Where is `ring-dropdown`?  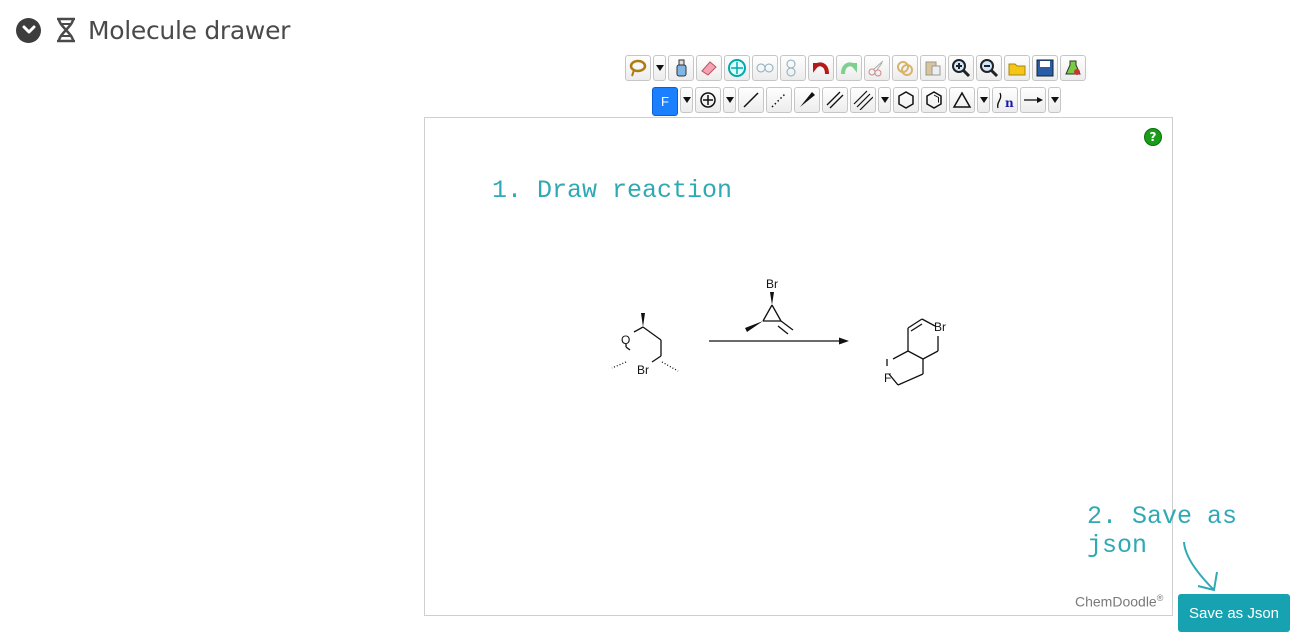 ring-dropdown is located at coordinates (983, 100).